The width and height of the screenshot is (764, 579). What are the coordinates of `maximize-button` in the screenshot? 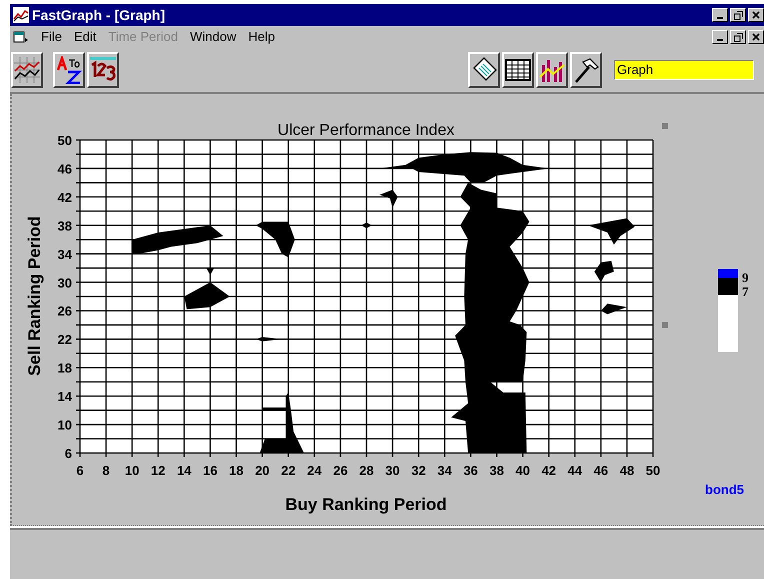 It's located at (738, 15).